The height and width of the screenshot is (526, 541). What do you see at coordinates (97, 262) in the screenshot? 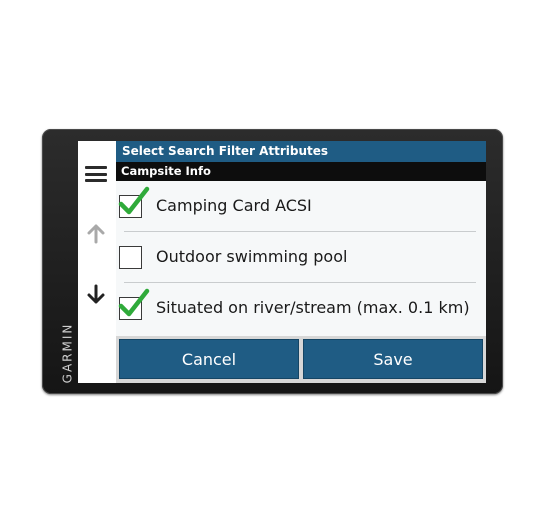
I see `sidebar` at bounding box center [97, 262].